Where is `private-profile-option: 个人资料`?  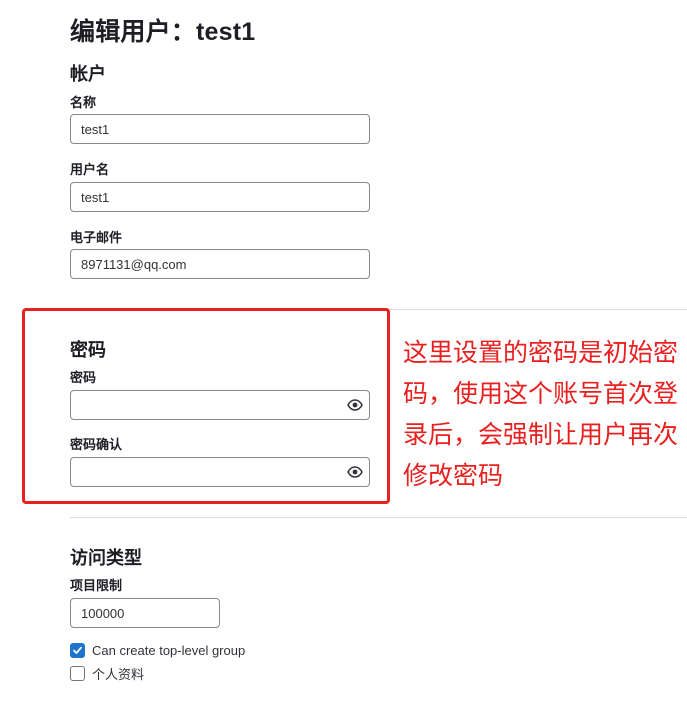
private-profile-option: 个人资料 is located at coordinates (107, 673).